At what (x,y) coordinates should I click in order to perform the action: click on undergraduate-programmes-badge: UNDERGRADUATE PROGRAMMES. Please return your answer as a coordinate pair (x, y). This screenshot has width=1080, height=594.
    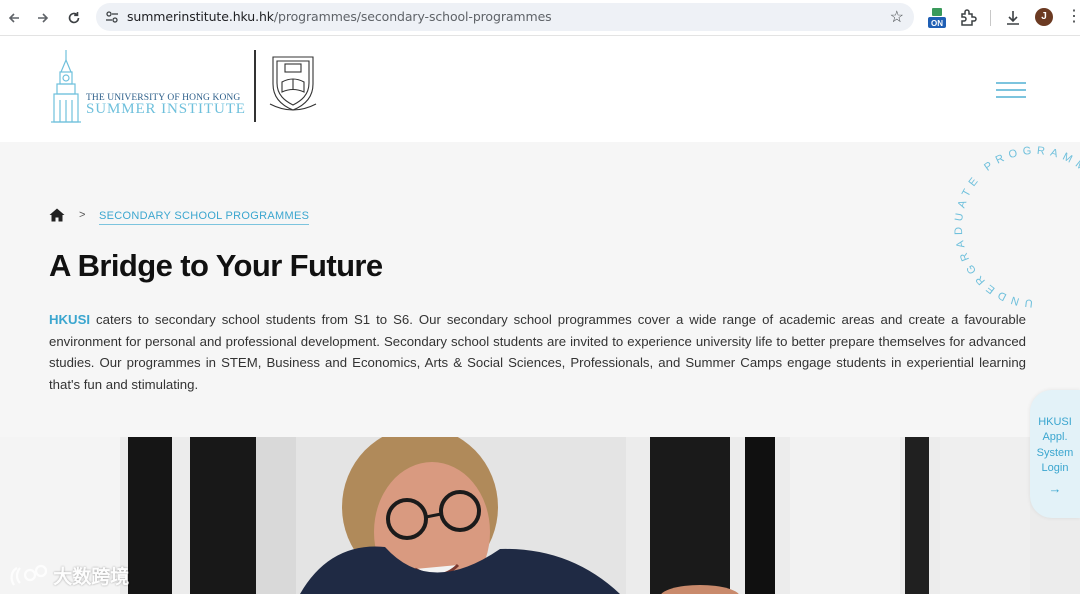
    Looking at the image, I should click on (1006, 227).